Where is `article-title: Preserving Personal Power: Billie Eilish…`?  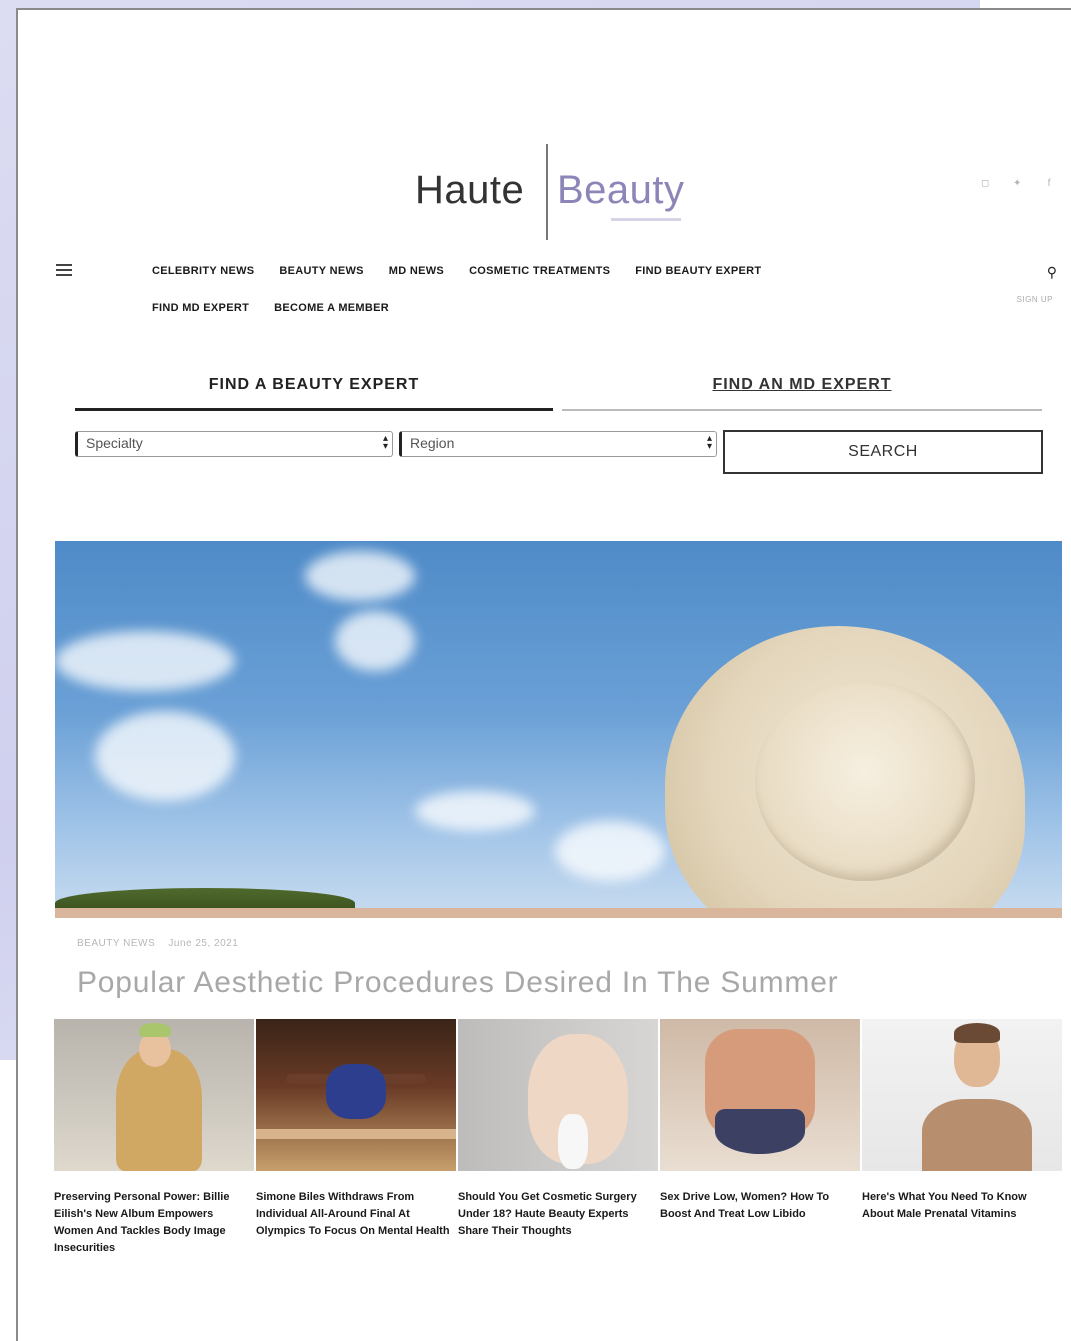 article-title: Preserving Personal Power: Billie Eilish… is located at coordinates (154, 1223).